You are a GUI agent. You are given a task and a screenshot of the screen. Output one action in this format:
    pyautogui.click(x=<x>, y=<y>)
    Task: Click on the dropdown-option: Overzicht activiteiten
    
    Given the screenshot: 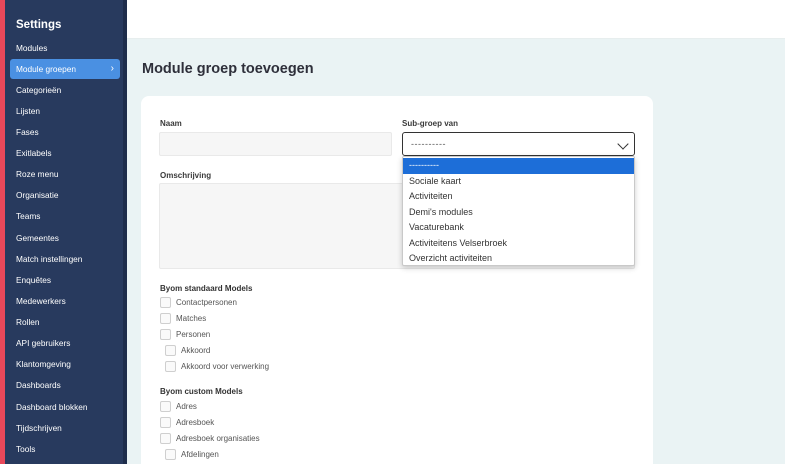 What is the action you would take?
    pyautogui.click(x=518, y=259)
    